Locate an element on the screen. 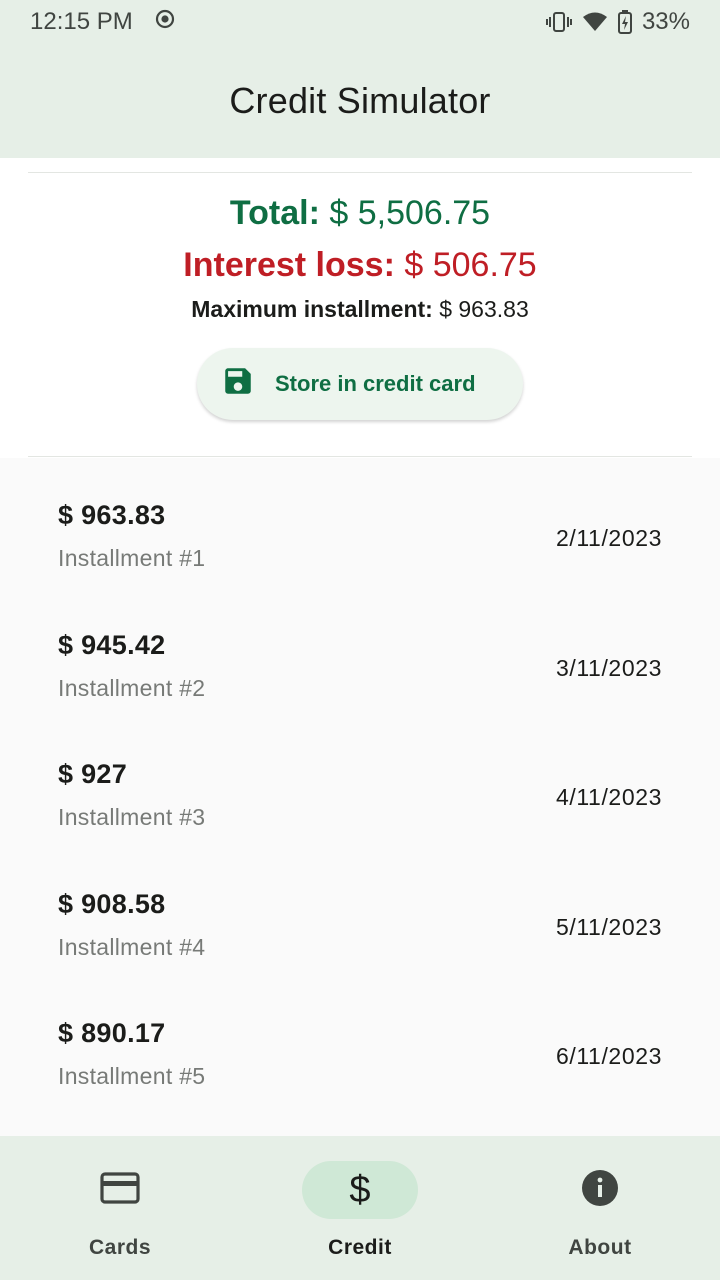  installment-amount: $ 963.83 is located at coordinates (112, 515).